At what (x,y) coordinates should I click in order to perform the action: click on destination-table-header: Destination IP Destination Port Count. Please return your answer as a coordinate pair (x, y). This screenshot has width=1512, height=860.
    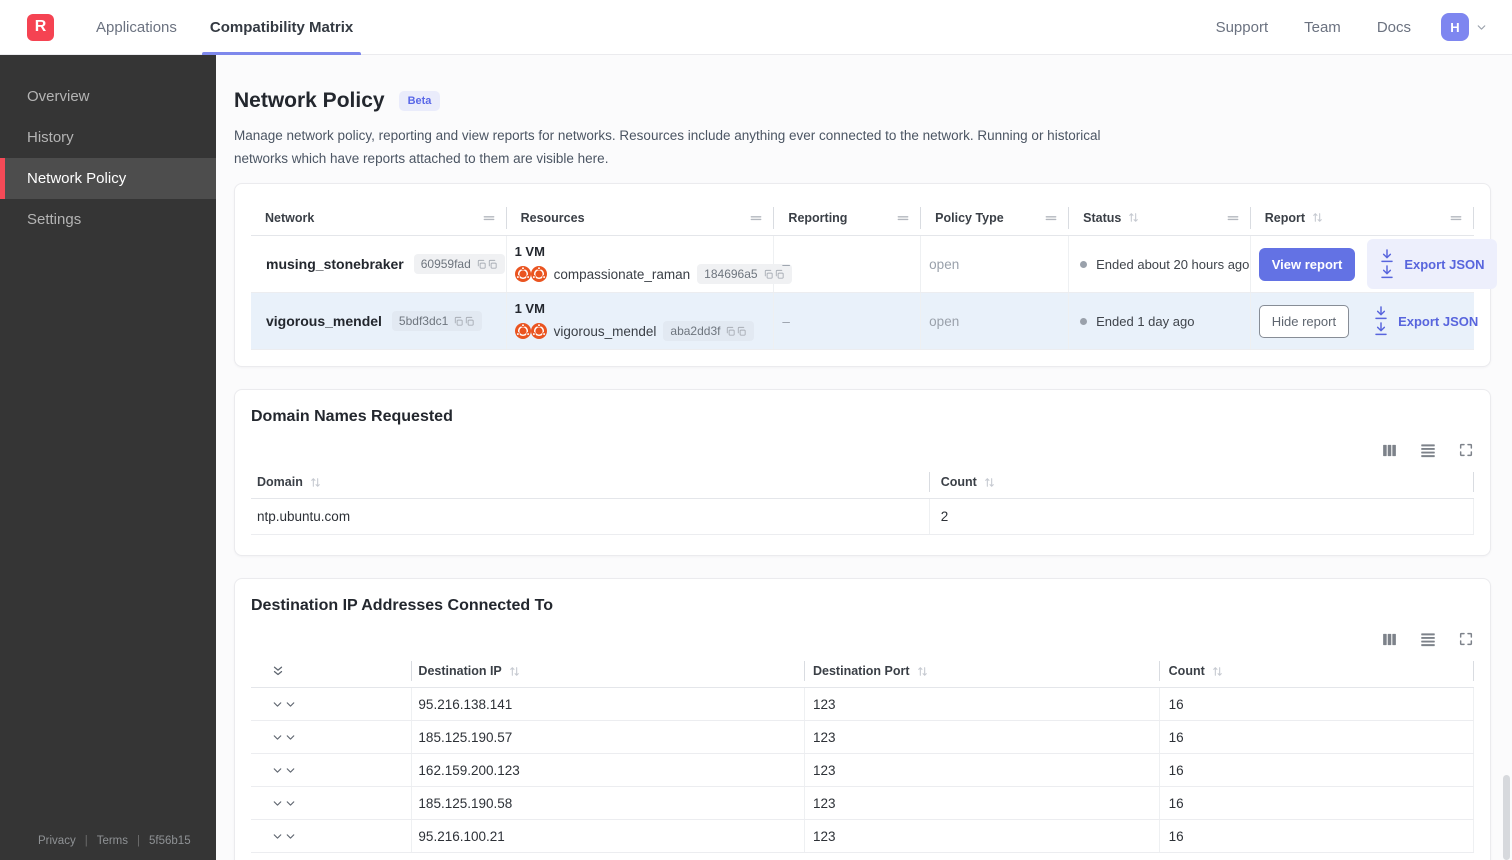
    Looking at the image, I should click on (862, 674).